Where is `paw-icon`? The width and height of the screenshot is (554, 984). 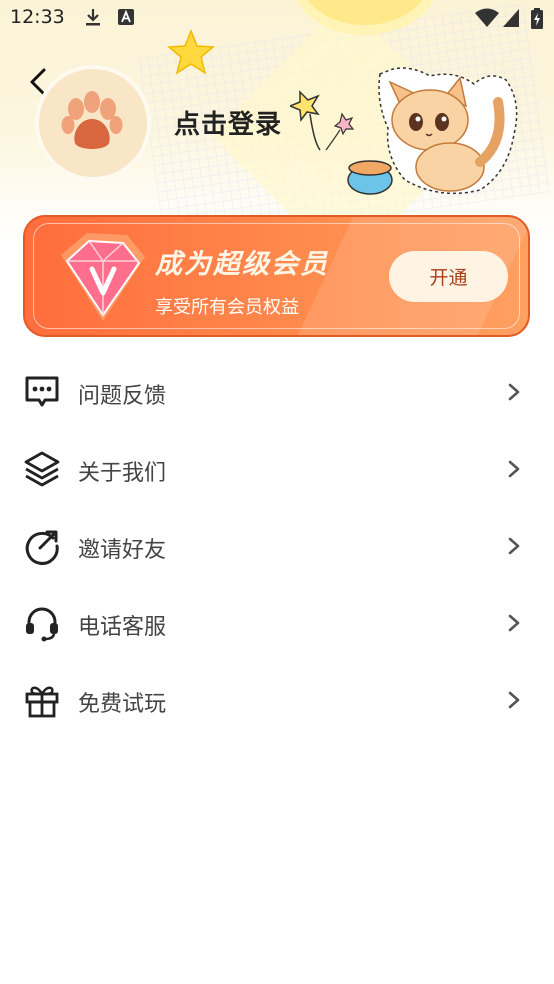 paw-icon is located at coordinates (92, 120).